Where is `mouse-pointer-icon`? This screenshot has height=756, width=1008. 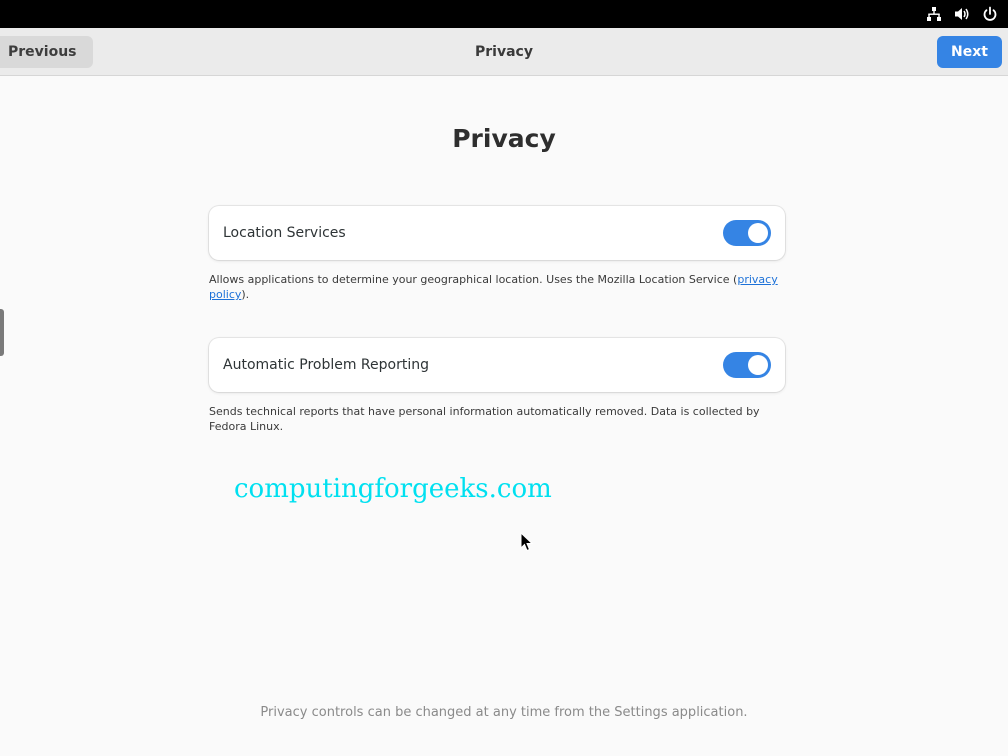
mouse-pointer-icon is located at coordinates (527, 543).